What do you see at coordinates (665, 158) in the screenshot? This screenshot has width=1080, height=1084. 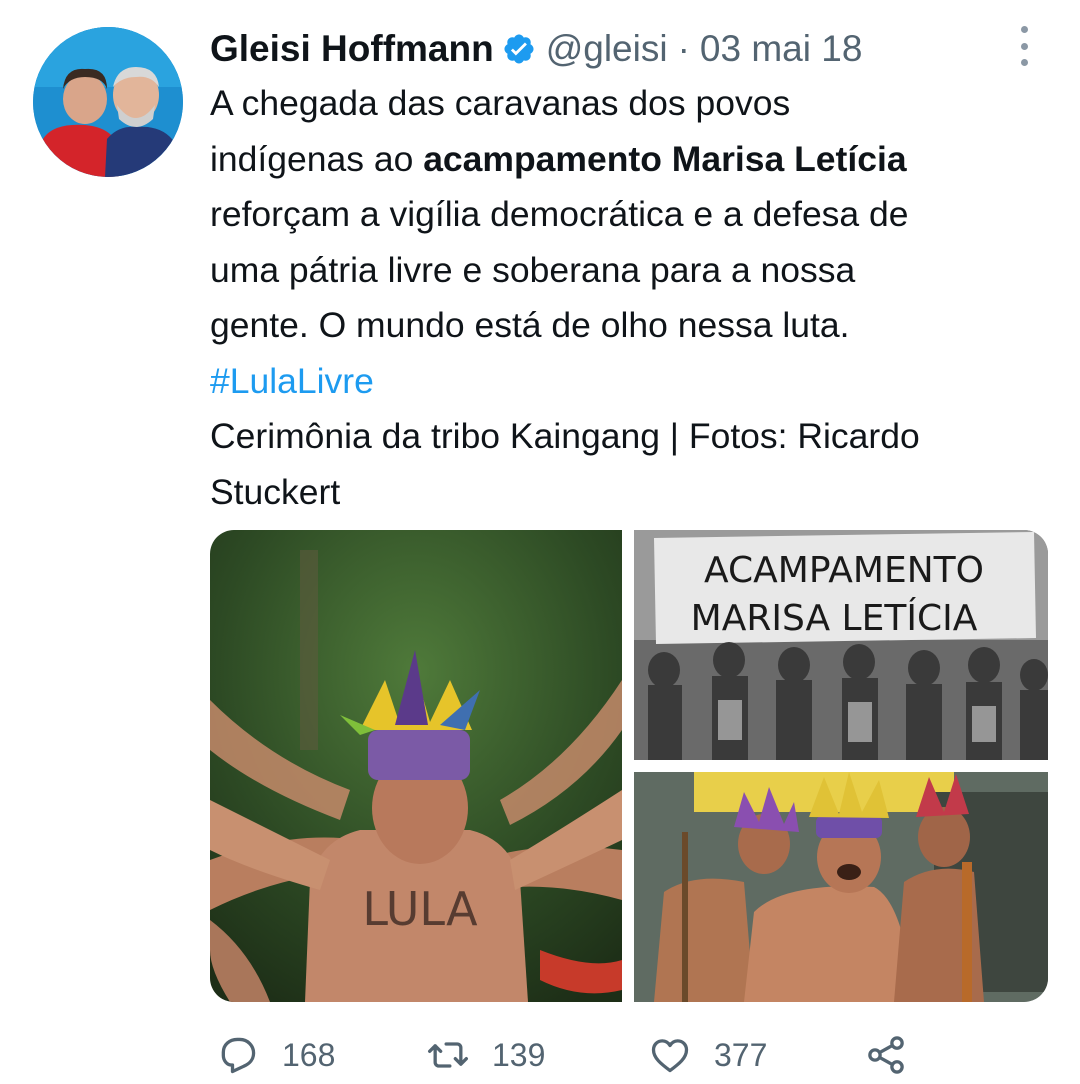 I see `bold-text: acampamento Marisa Letícia` at bounding box center [665, 158].